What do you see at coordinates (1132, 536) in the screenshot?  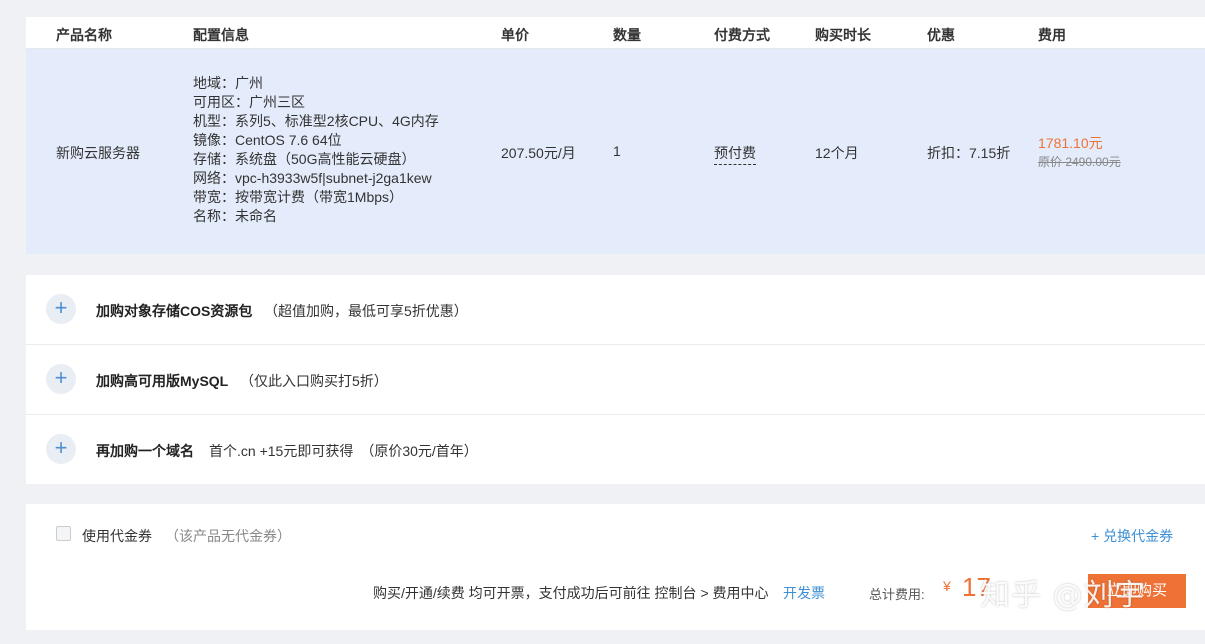 I see `redeem-voucher-link: + 兑换代金券` at bounding box center [1132, 536].